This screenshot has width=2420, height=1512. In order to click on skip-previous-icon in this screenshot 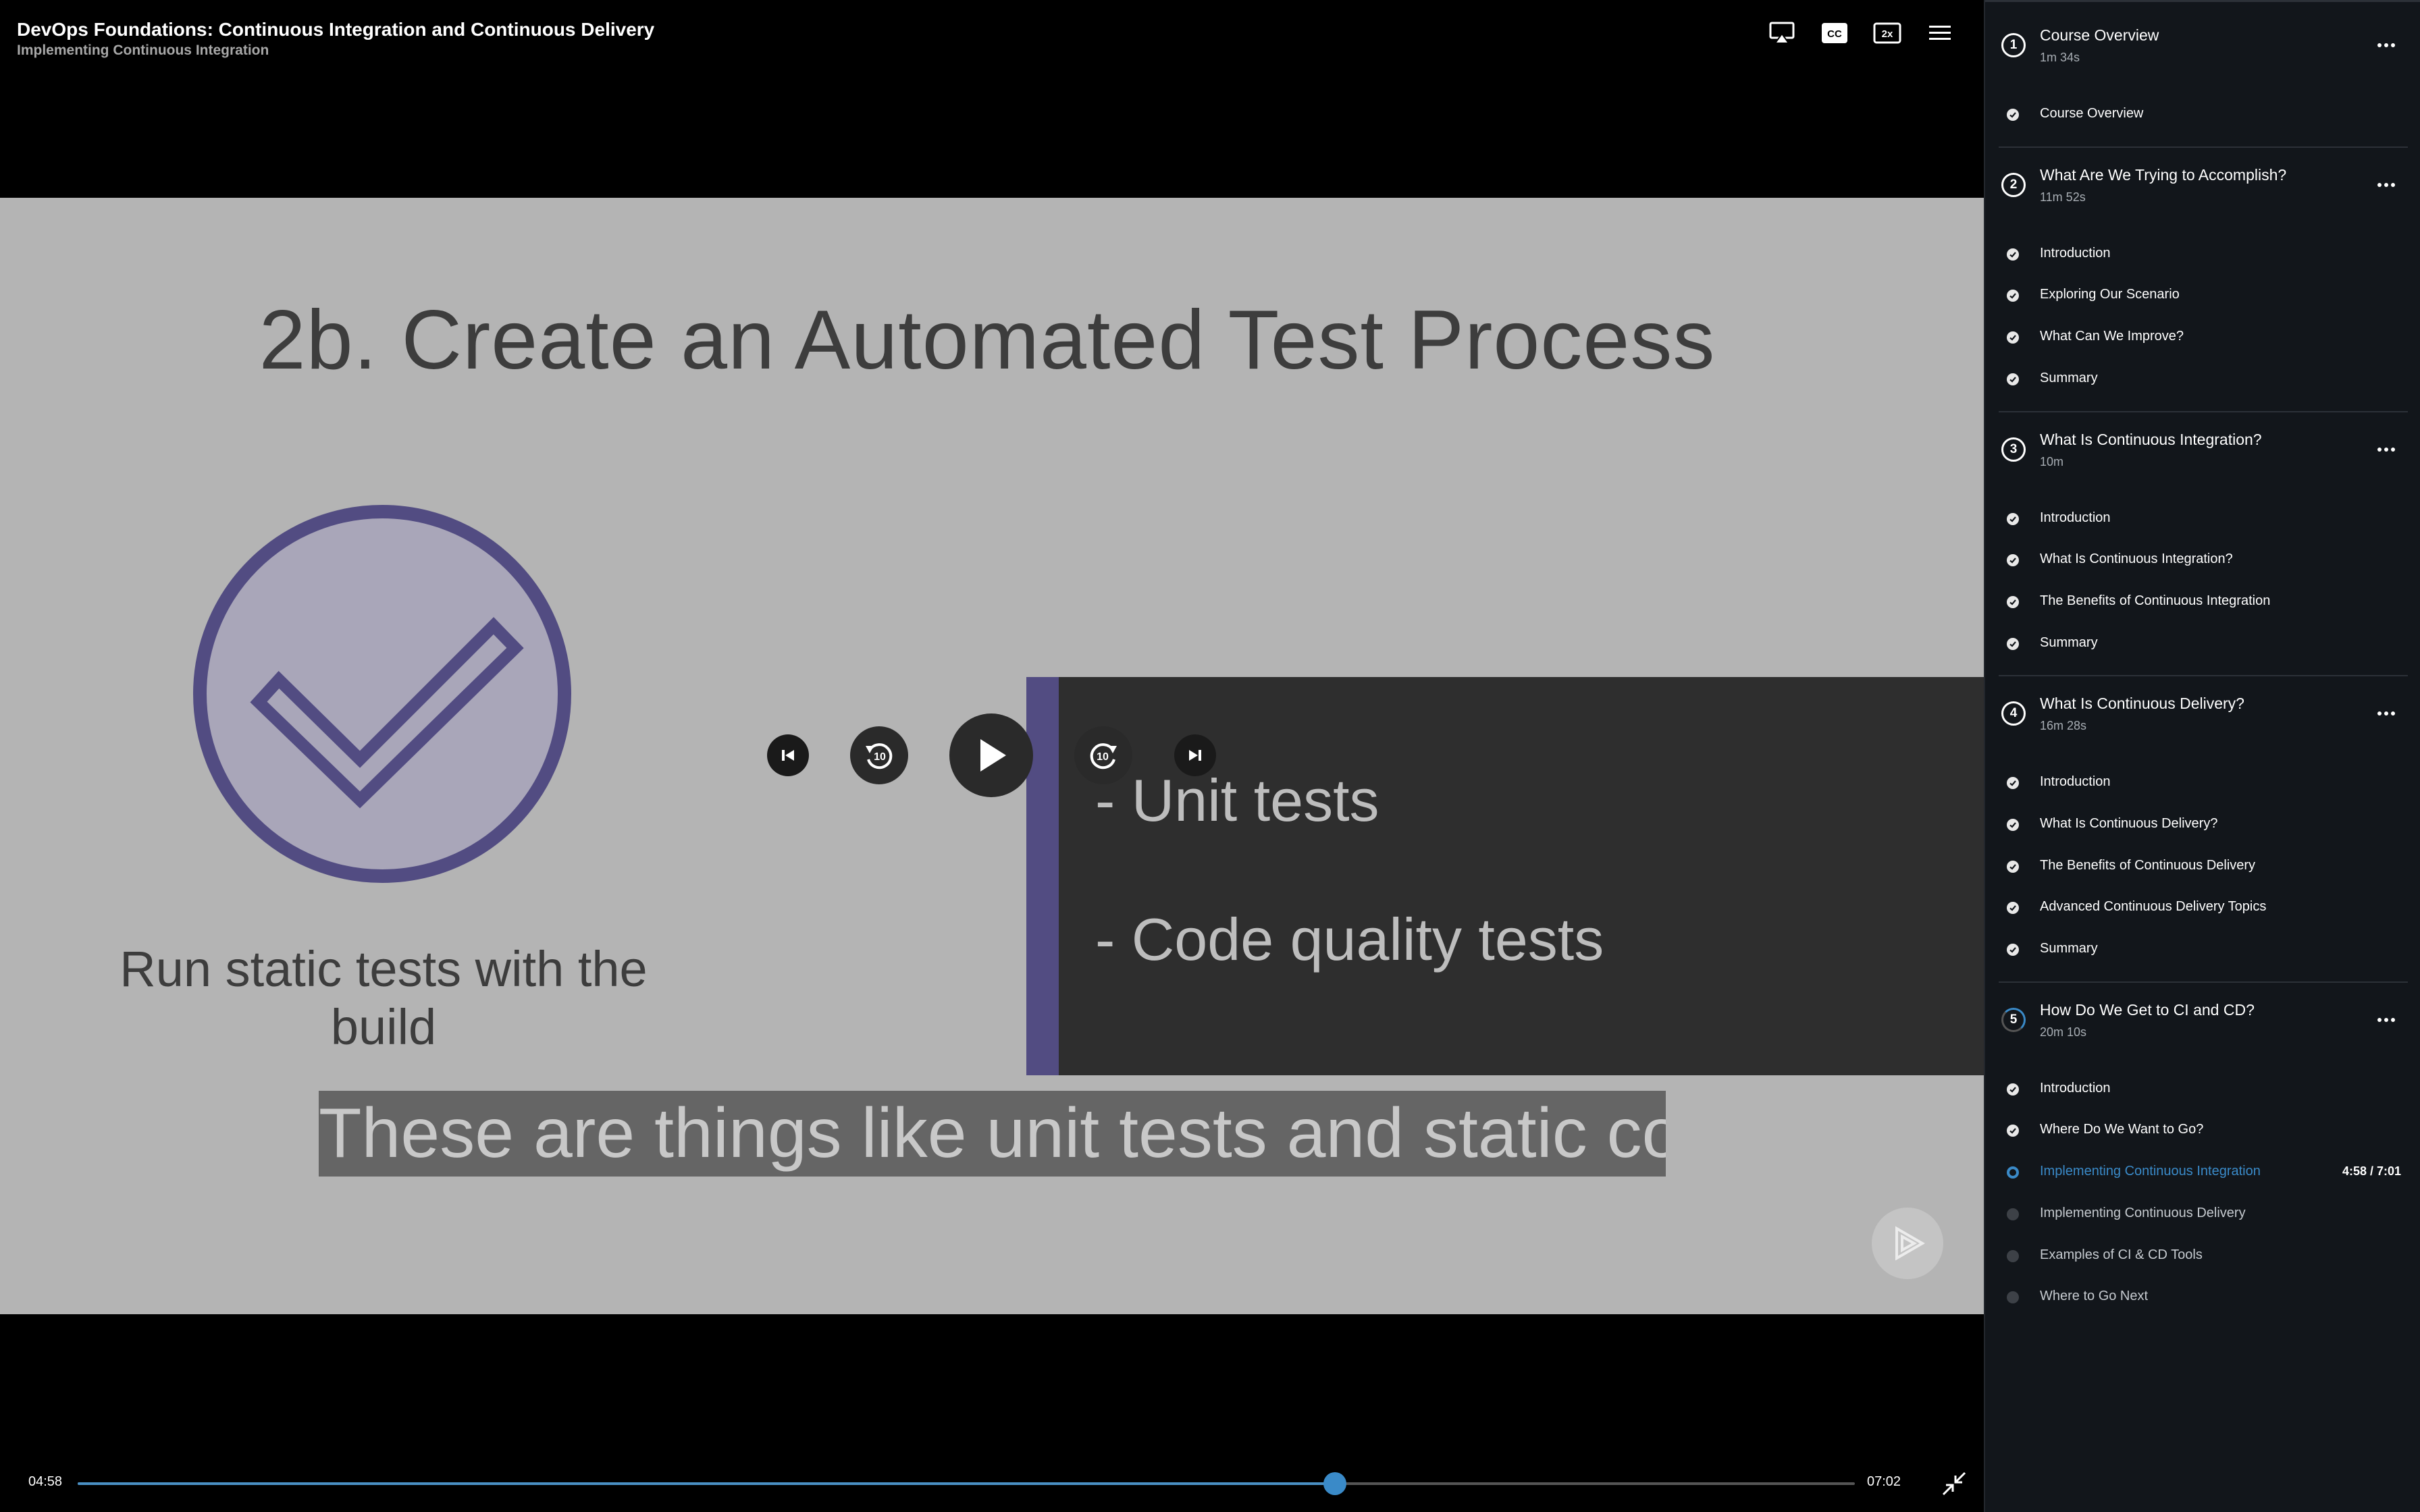, I will do `click(788, 755)`.